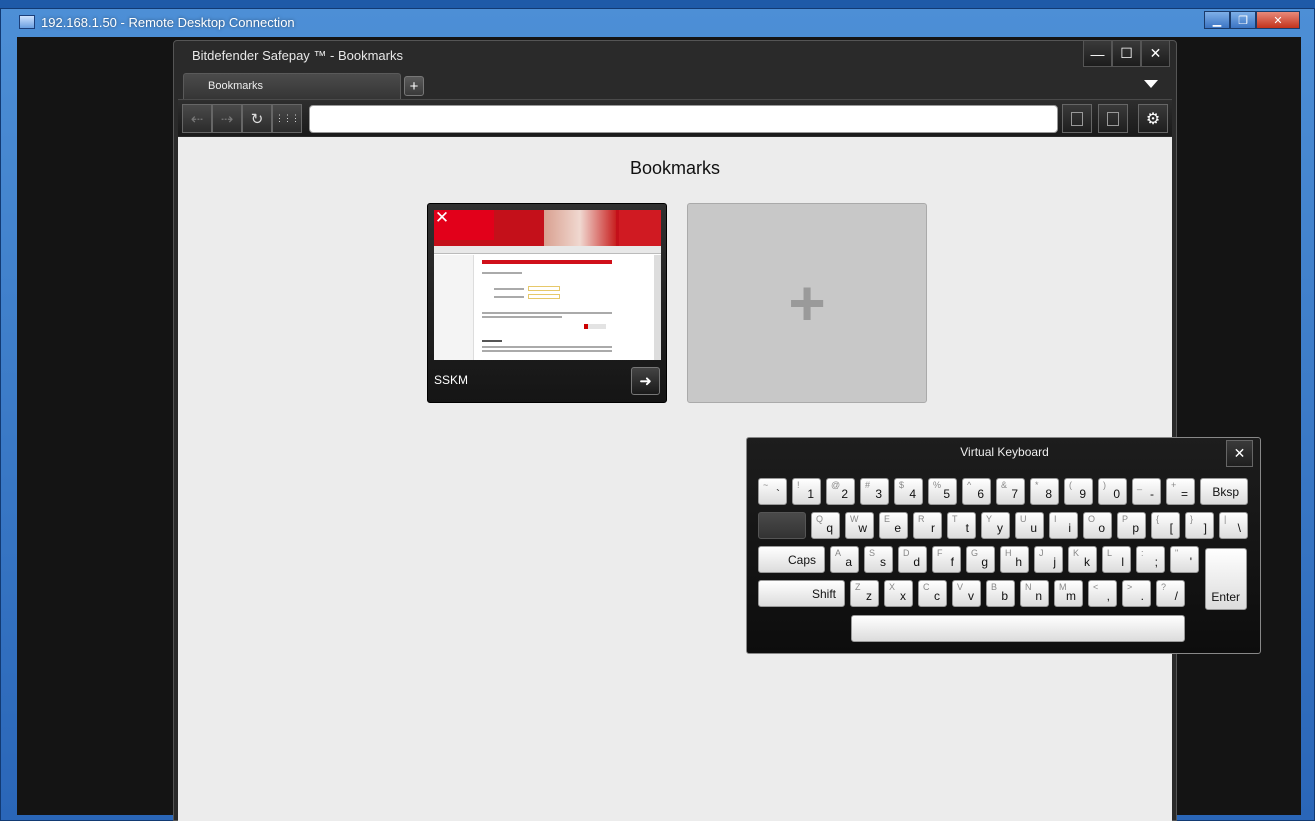  I want to click on key-h: Hh, so click(1014, 559).